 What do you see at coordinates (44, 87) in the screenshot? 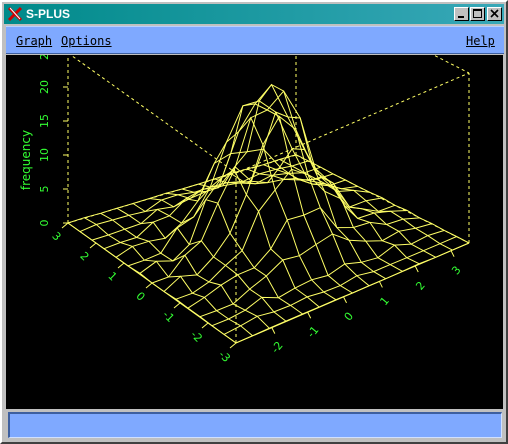
I see `z-tick-label: 20` at bounding box center [44, 87].